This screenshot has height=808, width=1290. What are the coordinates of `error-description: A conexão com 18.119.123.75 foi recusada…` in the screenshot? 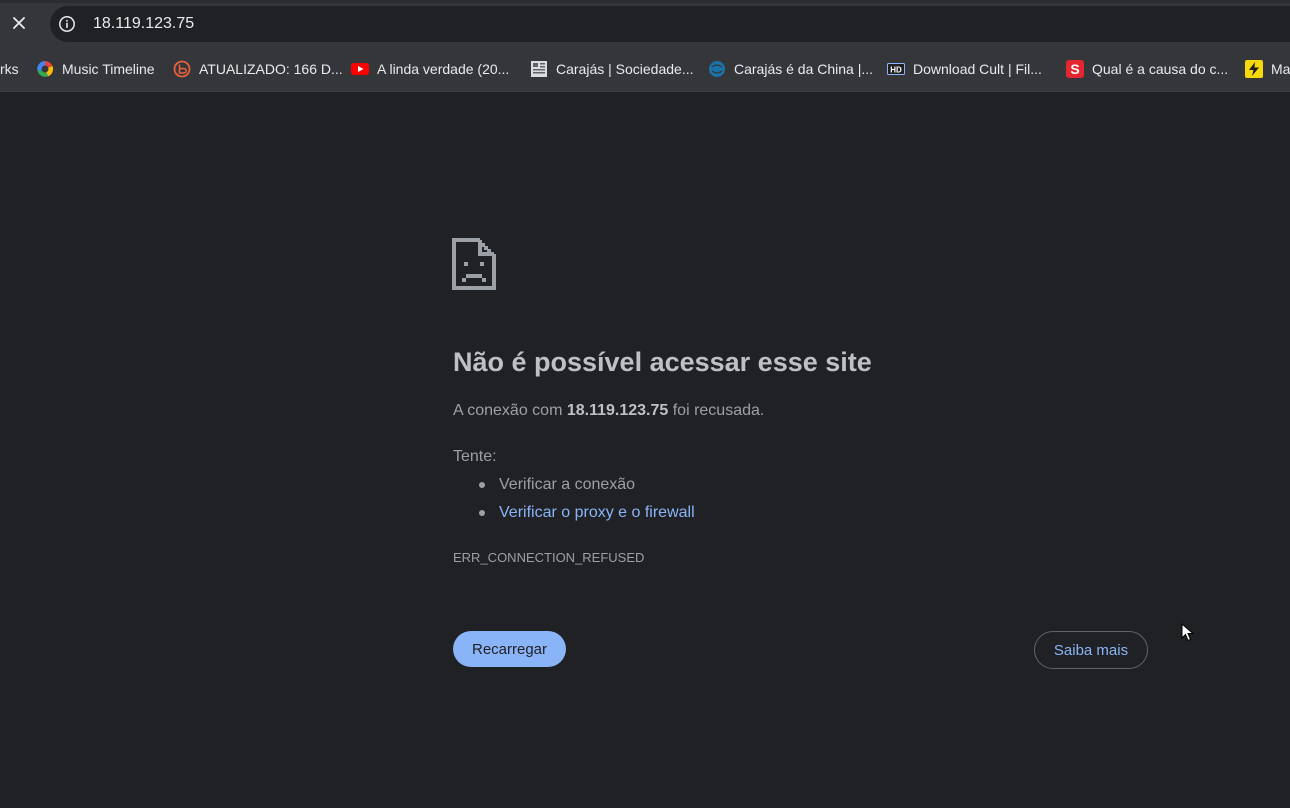 It's located at (608, 411).